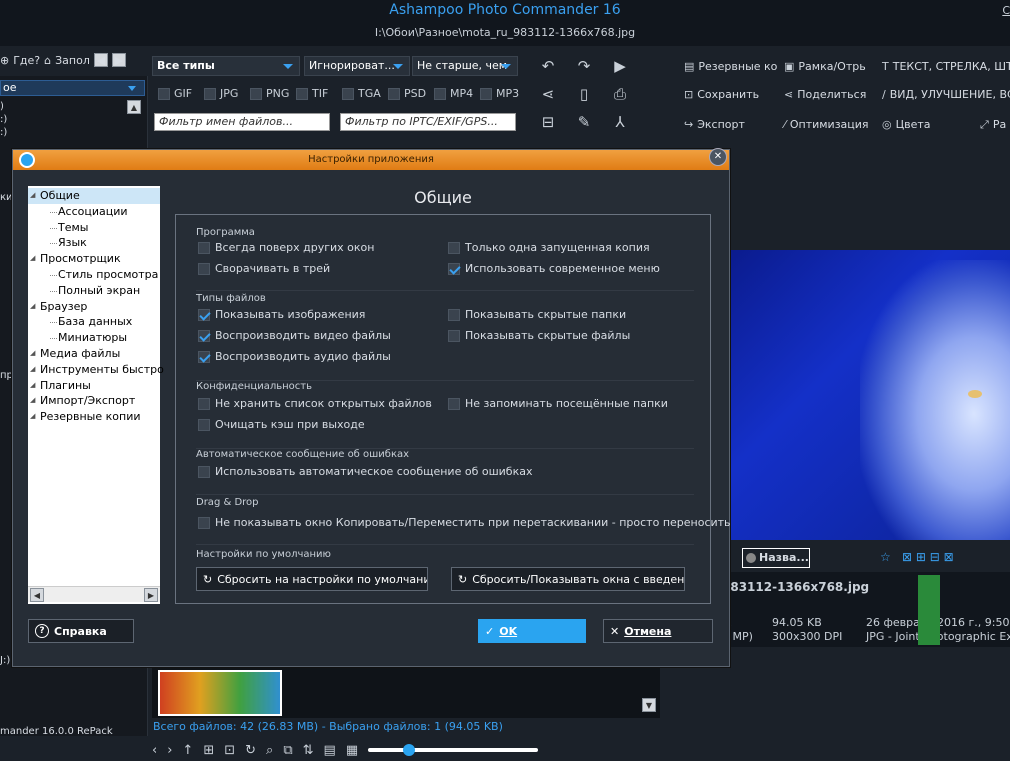  I want to click on back-icon: ‹, so click(154, 750).